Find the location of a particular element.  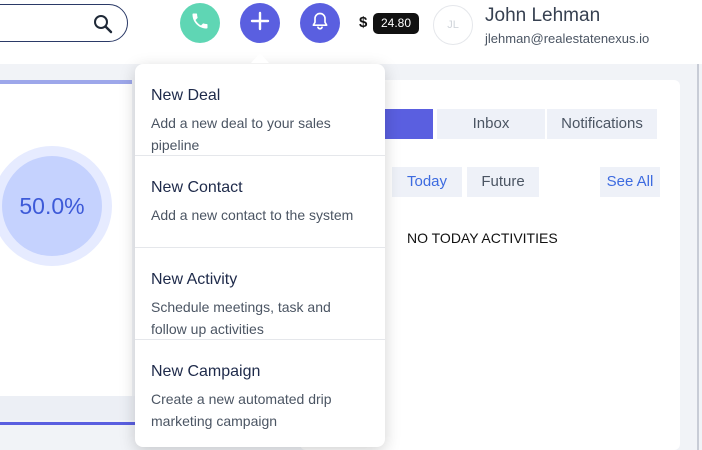

balance-badge: 24.80 is located at coordinates (396, 23).